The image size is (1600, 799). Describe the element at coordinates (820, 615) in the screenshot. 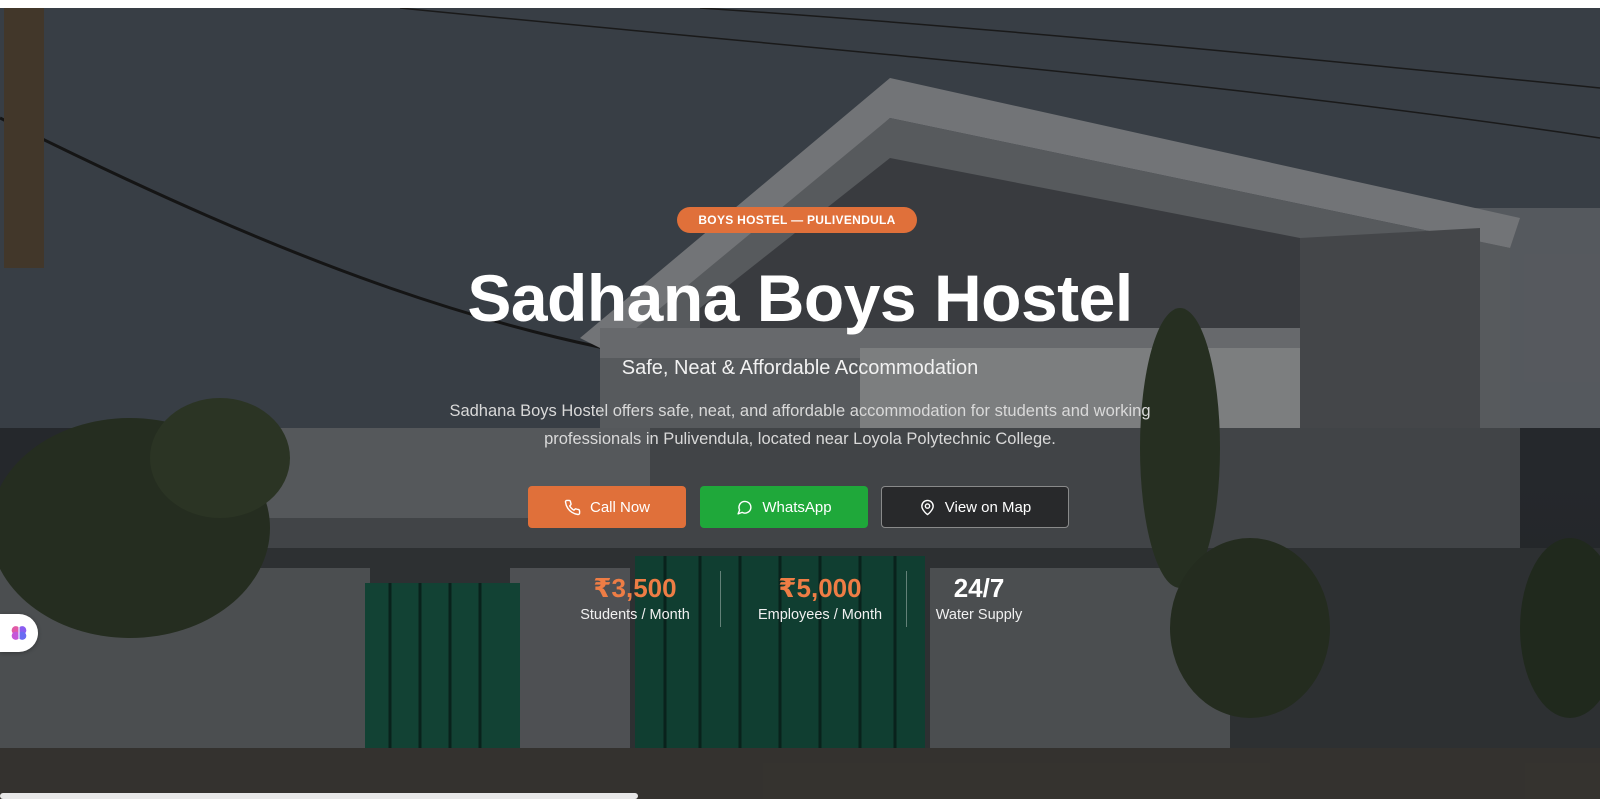

I see `stat-label: Employees / Month` at that location.